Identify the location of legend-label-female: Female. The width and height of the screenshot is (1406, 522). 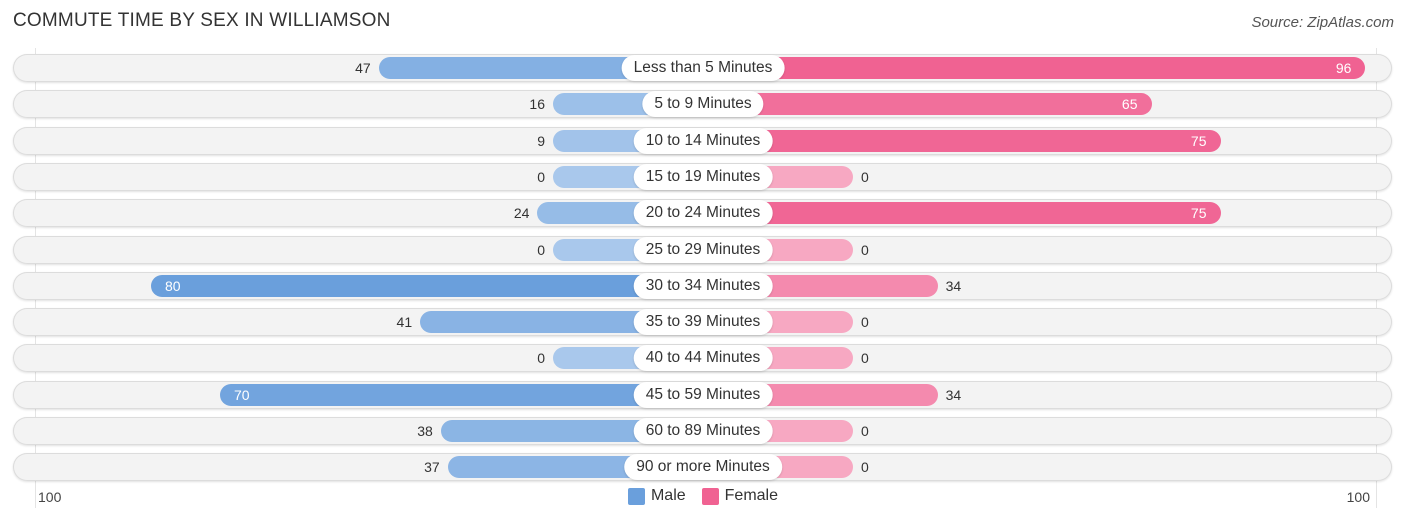
(751, 495).